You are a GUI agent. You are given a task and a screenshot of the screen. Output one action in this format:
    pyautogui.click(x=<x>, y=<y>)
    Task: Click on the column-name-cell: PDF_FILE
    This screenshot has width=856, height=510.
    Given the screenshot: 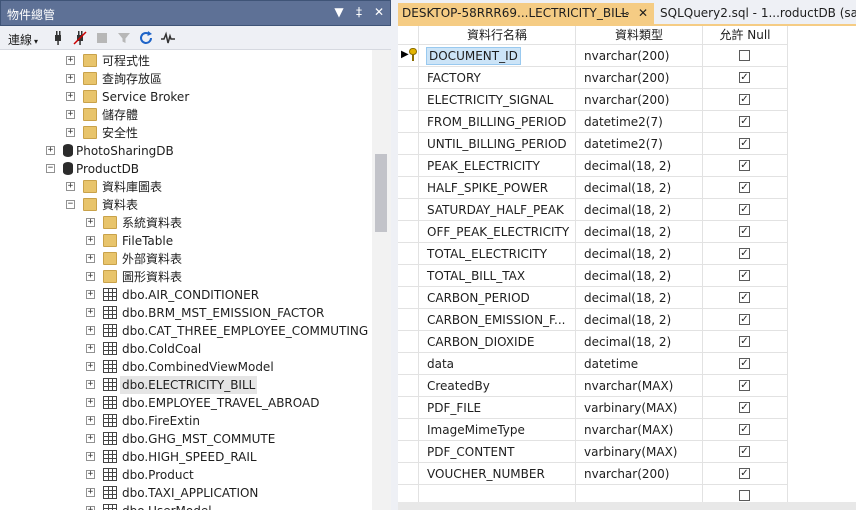 What is the action you would take?
    pyautogui.click(x=497, y=408)
    